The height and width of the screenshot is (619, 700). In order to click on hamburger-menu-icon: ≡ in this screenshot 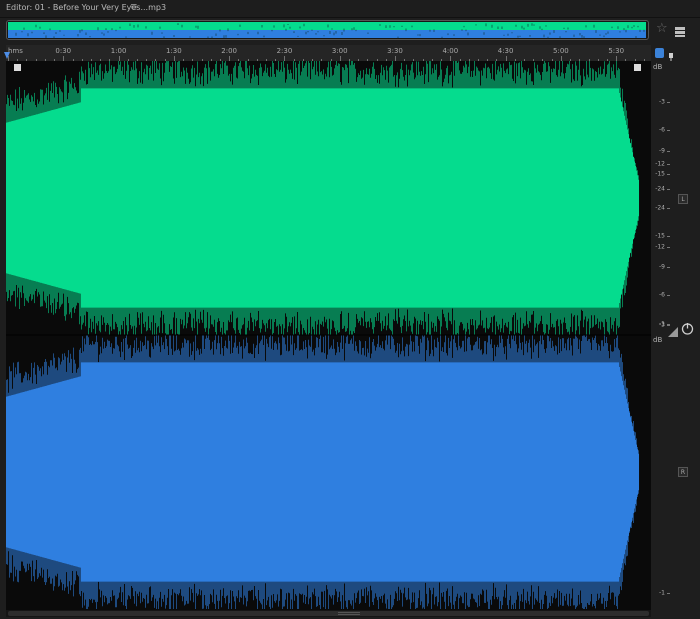, I will do `click(134, 7)`.